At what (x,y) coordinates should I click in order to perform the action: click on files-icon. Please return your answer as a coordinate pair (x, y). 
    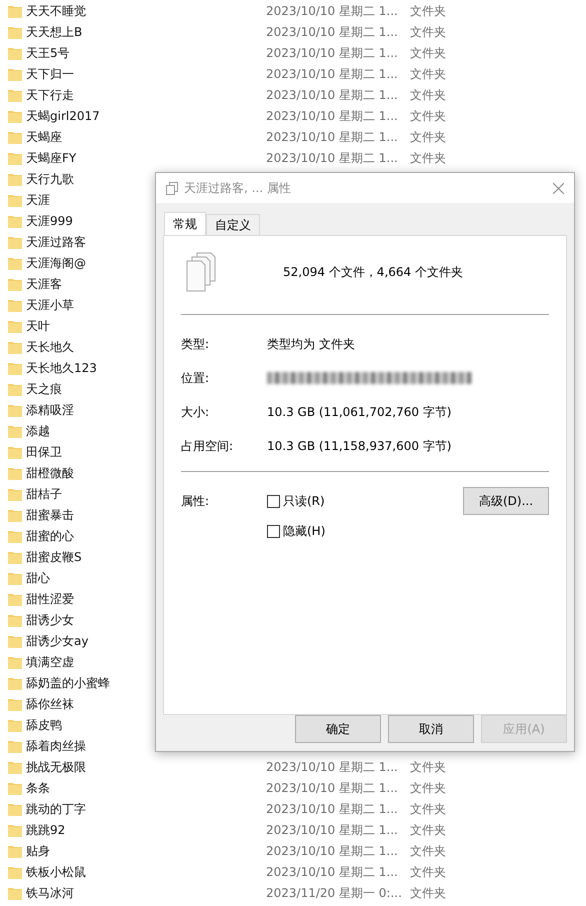
    Looking at the image, I should click on (201, 272).